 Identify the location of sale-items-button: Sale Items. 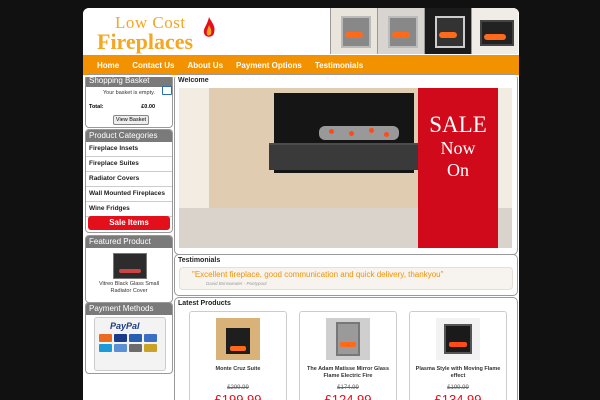
(129, 223).